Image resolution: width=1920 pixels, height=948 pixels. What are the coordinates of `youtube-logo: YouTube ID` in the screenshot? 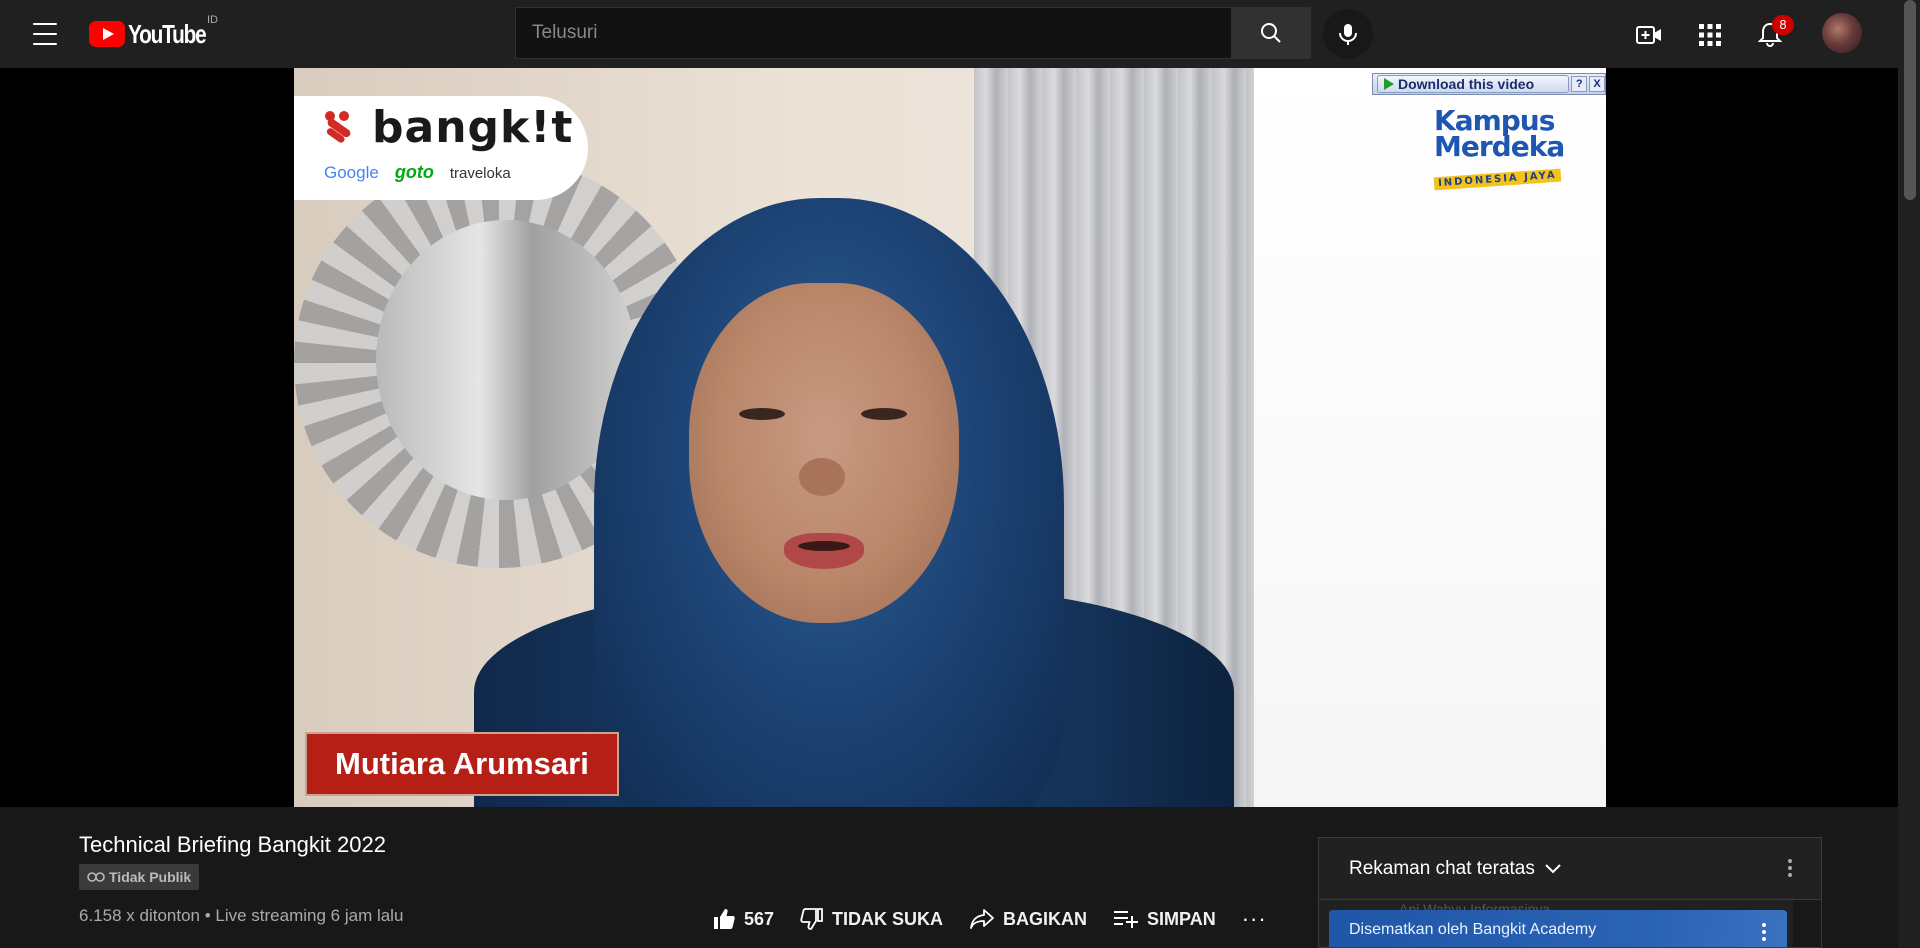 It's located at (157, 31).